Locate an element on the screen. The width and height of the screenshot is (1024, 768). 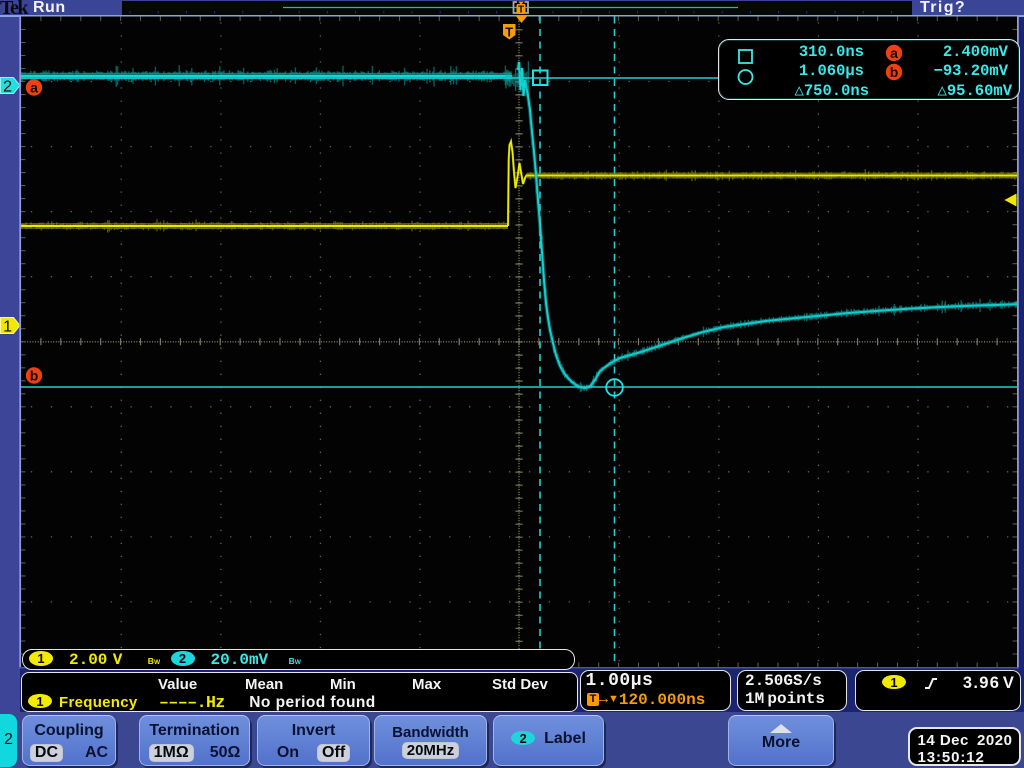
svg-text: 1 is located at coordinates (7, 327).